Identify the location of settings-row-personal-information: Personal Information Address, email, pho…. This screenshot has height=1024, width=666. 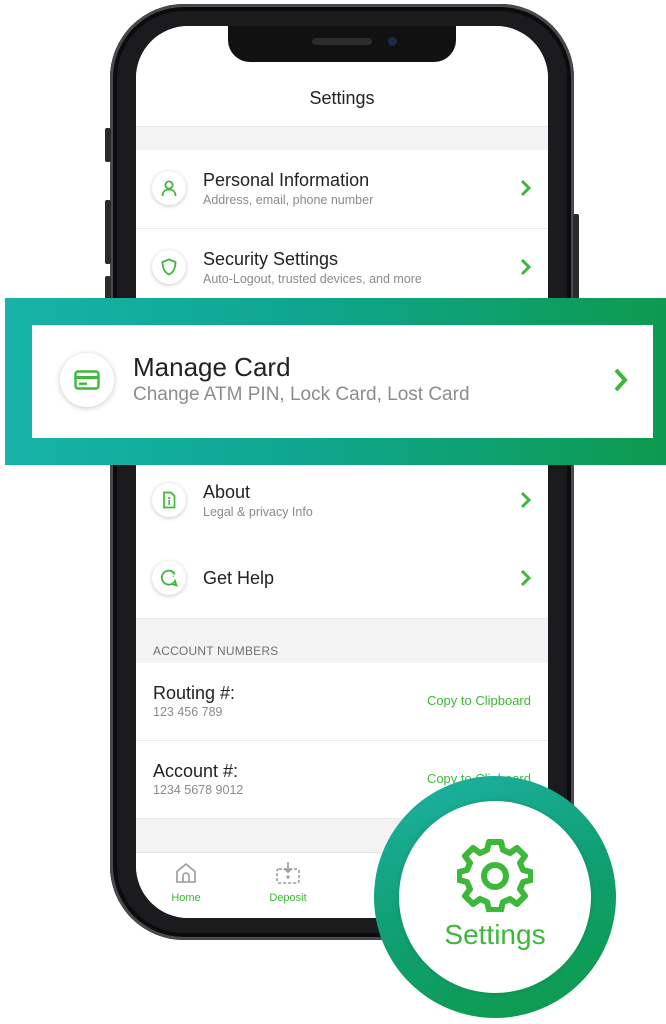
(342, 189).